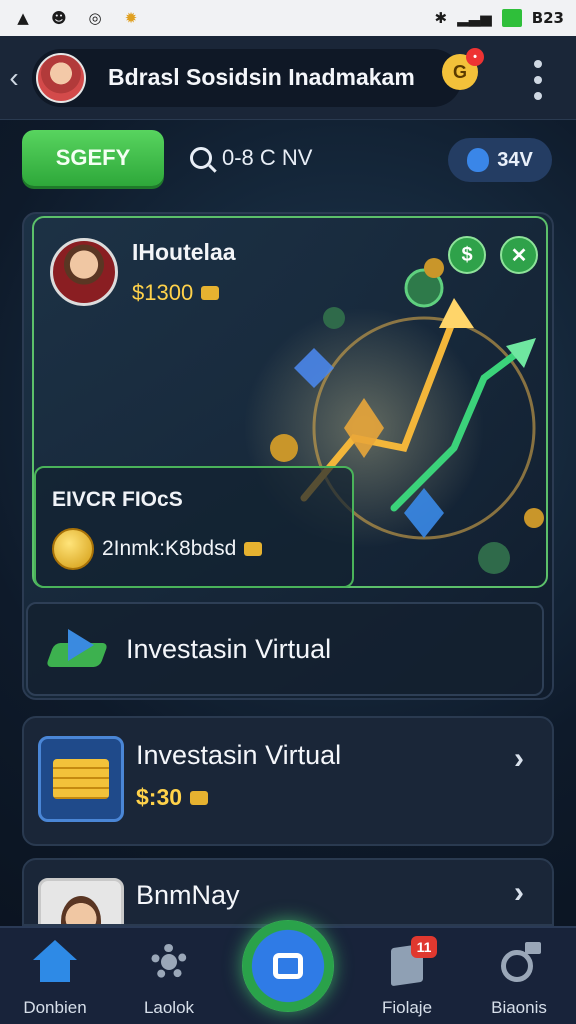 This screenshot has width=576, height=1024. What do you see at coordinates (441, 18) in the screenshot?
I see `bluetooth-icon: ✱` at bounding box center [441, 18].